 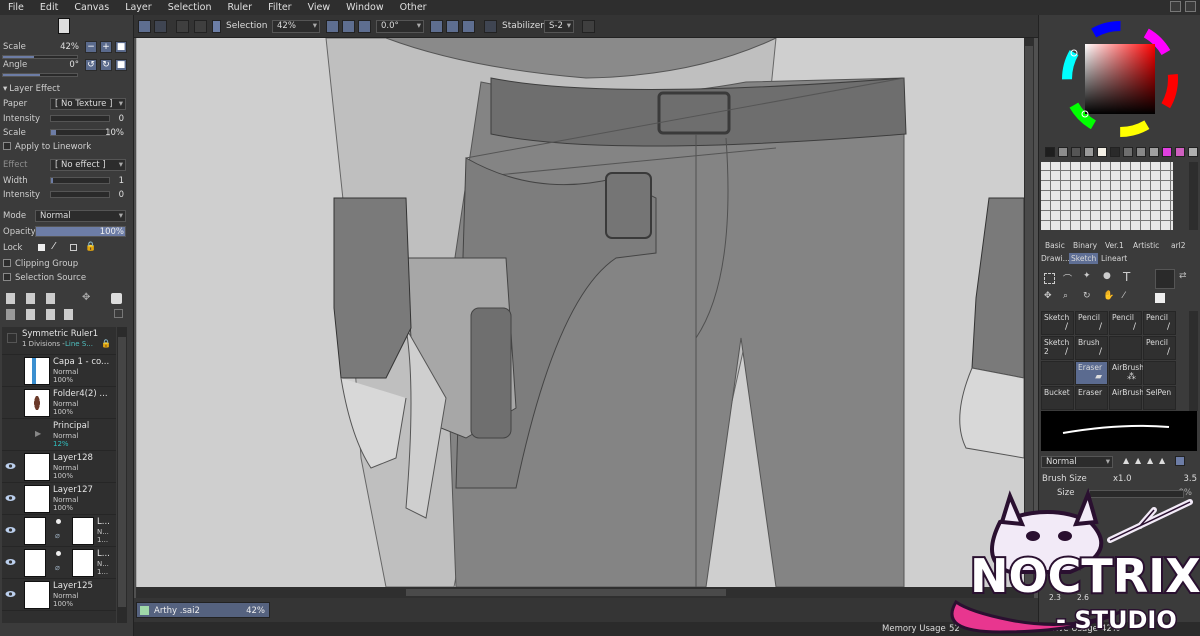 What do you see at coordinates (1120, 79) in the screenshot?
I see `color-wheel` at bounding box center [1120, 79].